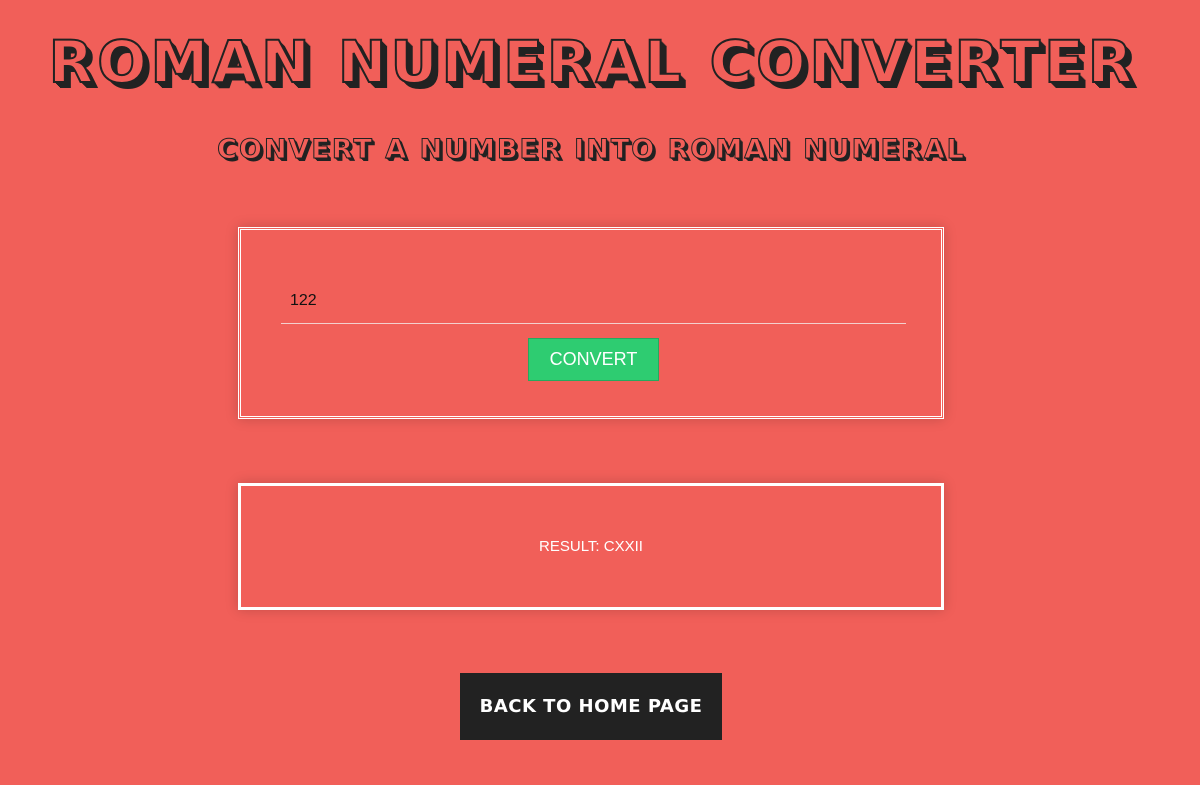 This screenshot has height=785, width=1200. What do you see at coordinates (591, 706) in the screenshot?
I see `back-to-home-button: BACK TO HOME PAGE` at bounding box center [591, 706].